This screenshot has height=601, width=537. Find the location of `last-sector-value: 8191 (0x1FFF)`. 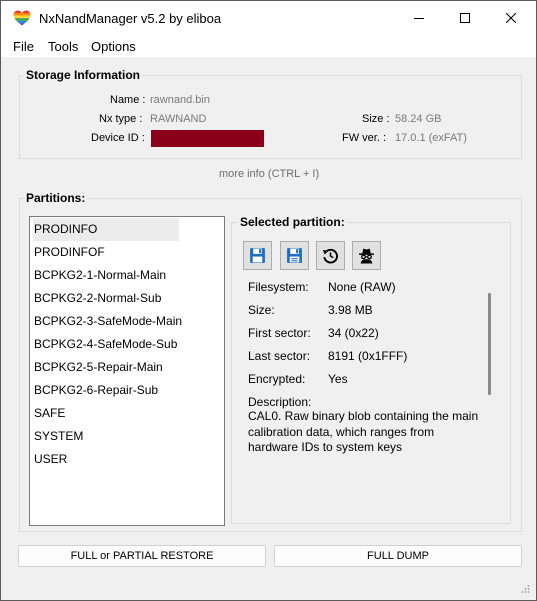

last-sector-value: 8191 (0x1FFF) is located at coordinates (368, 356).